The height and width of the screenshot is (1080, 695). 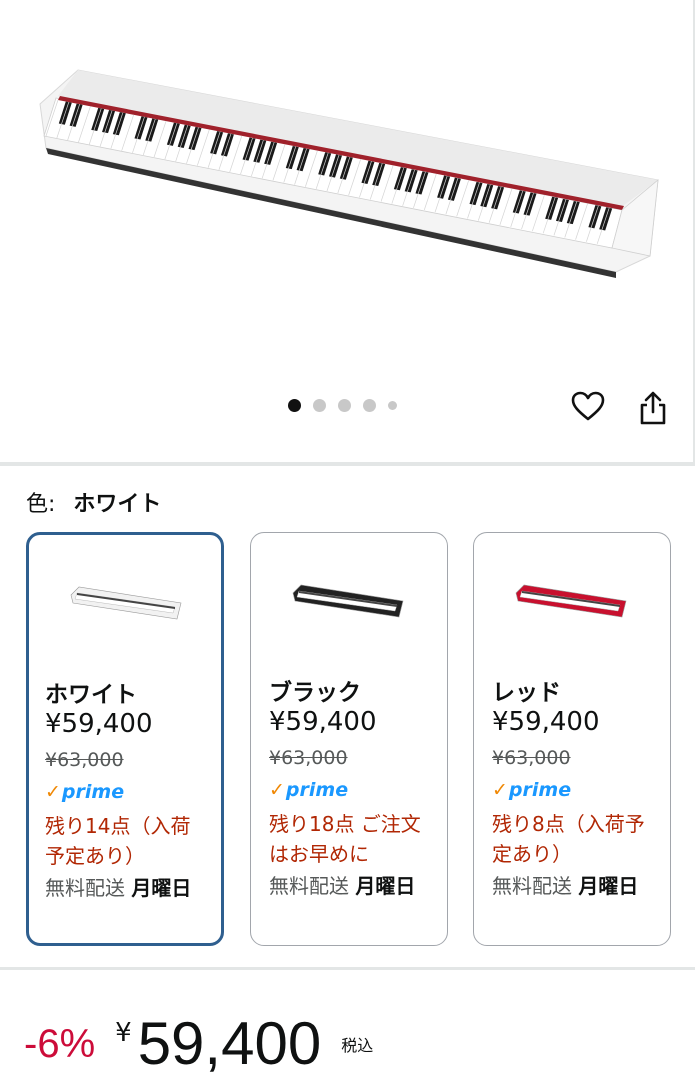 I want to click on share-icon, so click(x=653, y=408).